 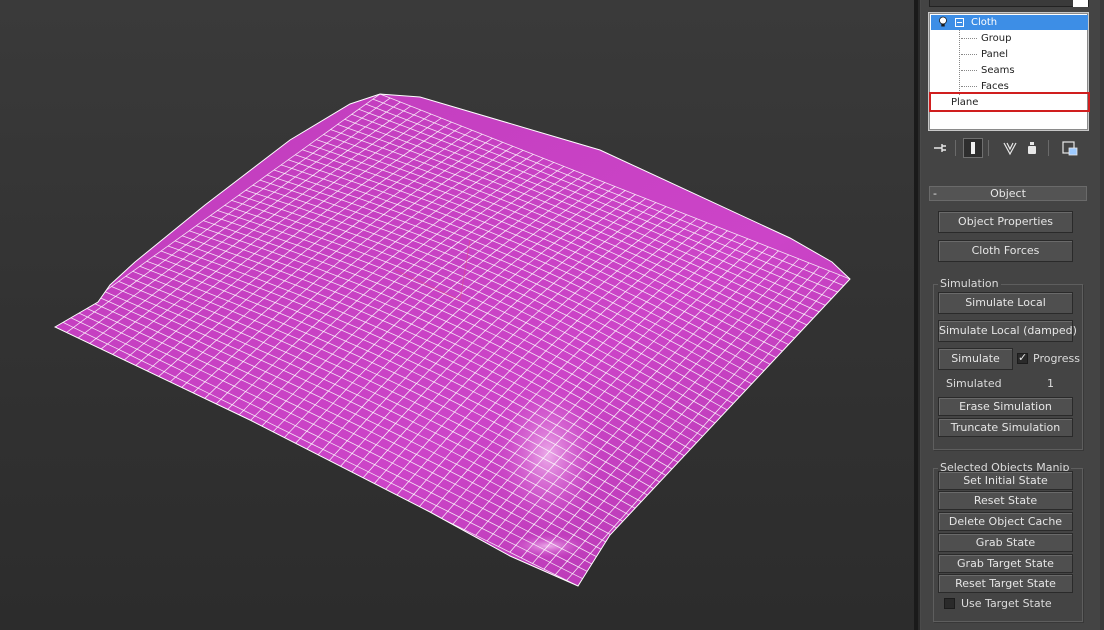 What do you see at coordinates (1010, 148) in the screenshot?
I see `make-unique-icon` at bounding box center [1010, 148].